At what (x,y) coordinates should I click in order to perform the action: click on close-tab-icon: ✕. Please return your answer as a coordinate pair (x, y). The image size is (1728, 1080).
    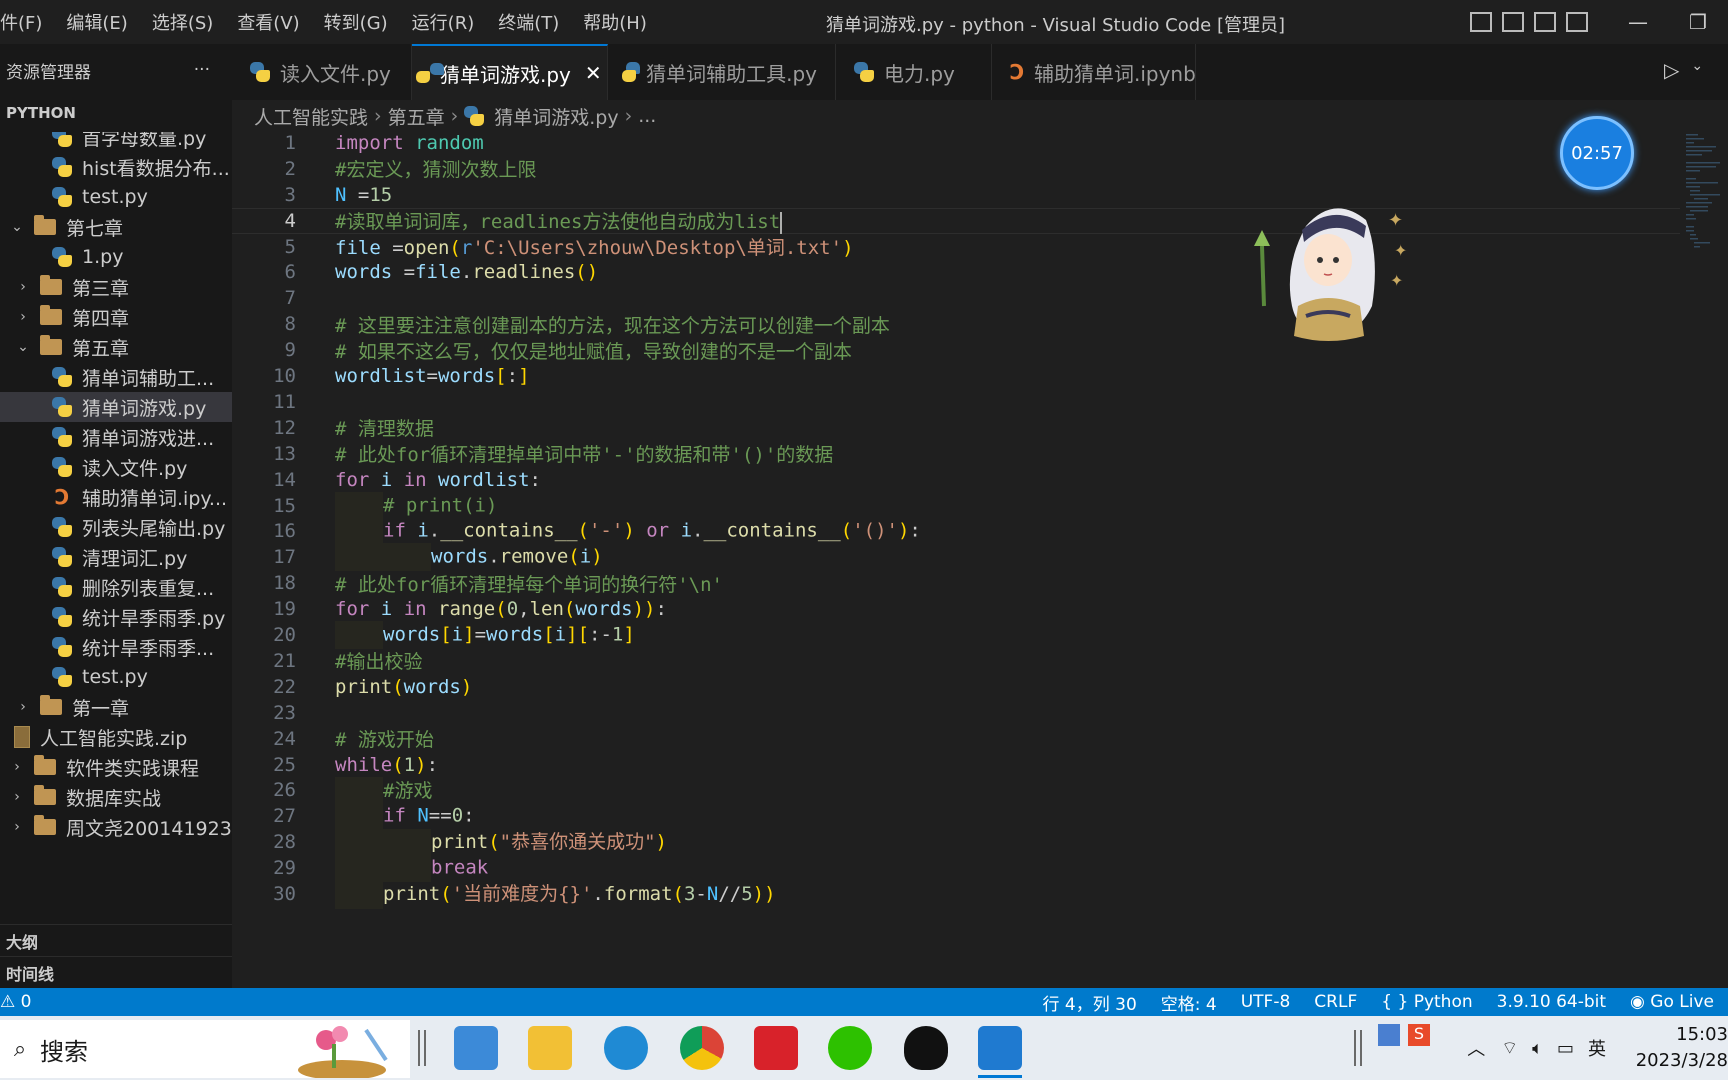
    Looking at the image, I should click on (593, 73).